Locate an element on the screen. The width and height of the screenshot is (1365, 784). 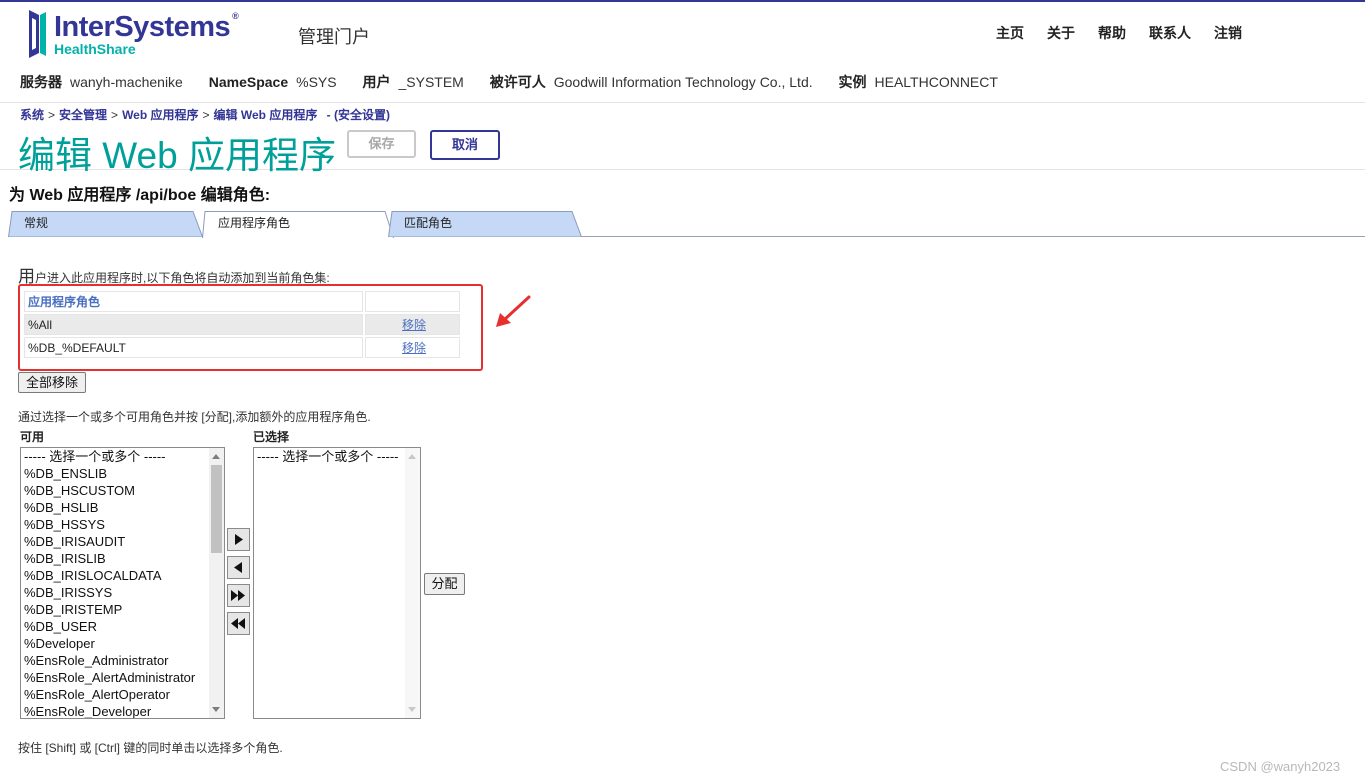
portal-title: 管理门户 is located at coordinates (334, 37).